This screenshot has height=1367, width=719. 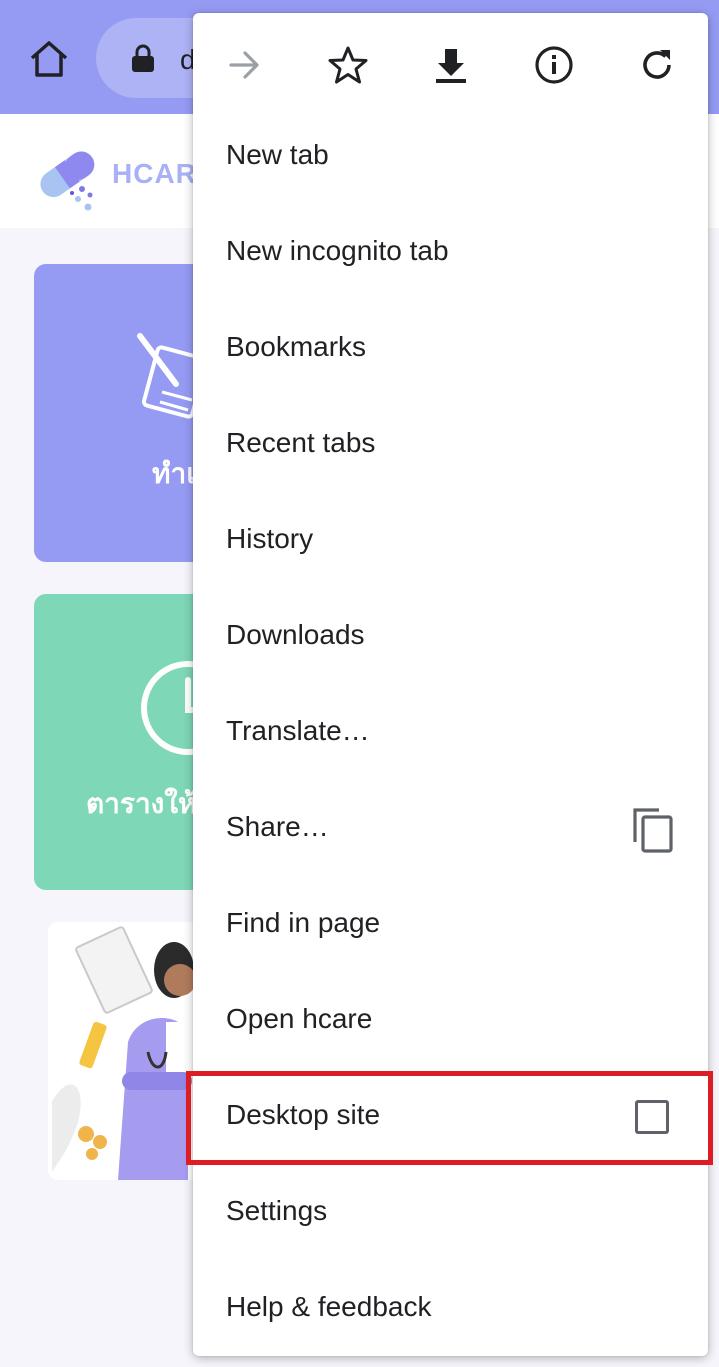 What do you see at coordinates (657, 65) in the screenshot?
I see `reload-icon` at bounding box center [657, 65].